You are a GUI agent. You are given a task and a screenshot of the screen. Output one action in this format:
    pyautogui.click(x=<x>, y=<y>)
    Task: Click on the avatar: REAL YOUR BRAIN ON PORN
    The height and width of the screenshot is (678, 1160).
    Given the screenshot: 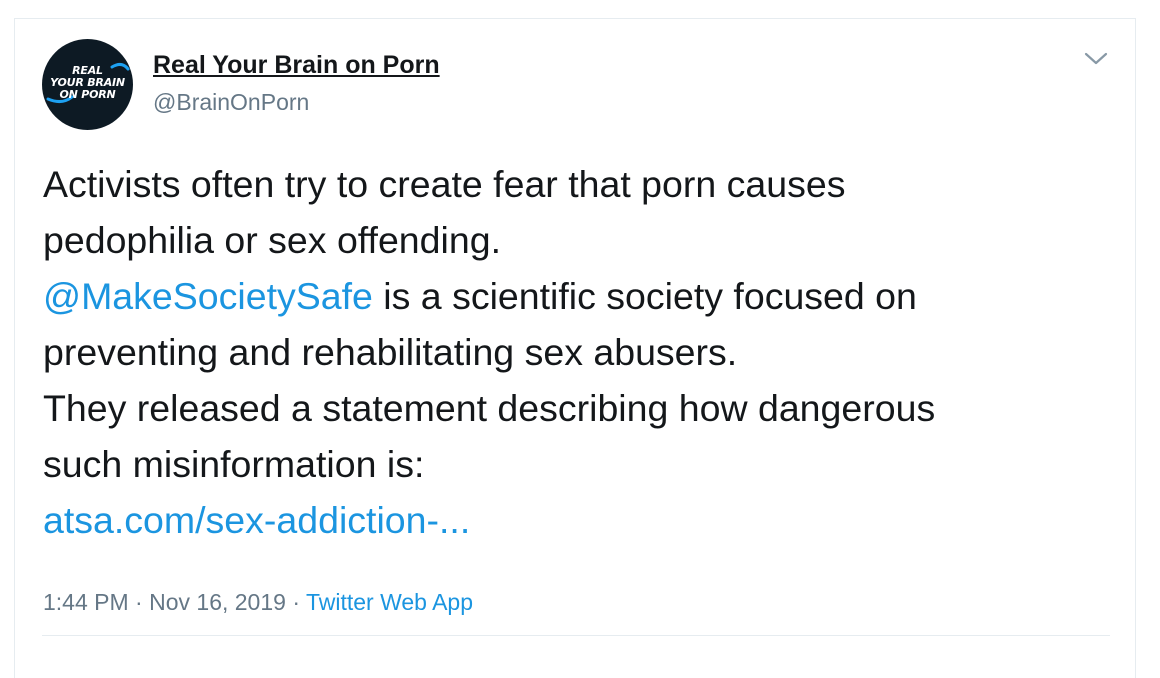 What is the action you would take?
    pyautogui.click(x=87, y=84)
    